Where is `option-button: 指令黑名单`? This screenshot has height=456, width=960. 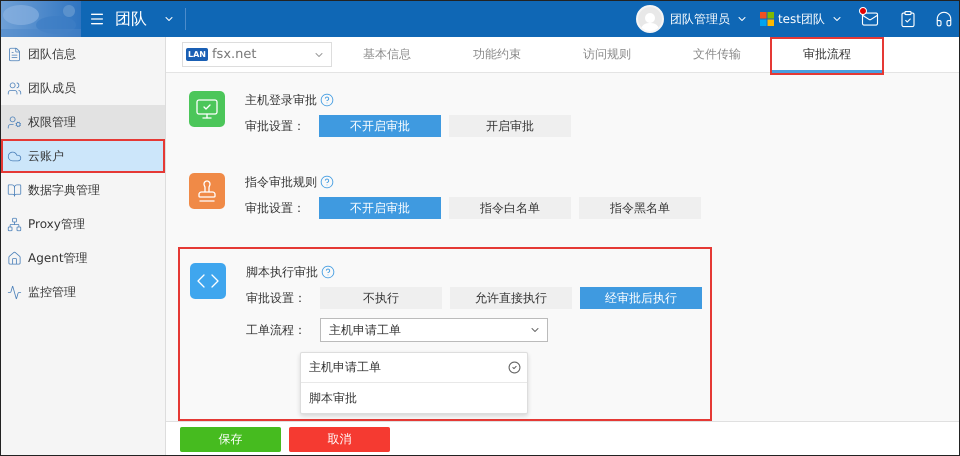
option-button: 指令黑名单 is located at coordinates (640, 208).